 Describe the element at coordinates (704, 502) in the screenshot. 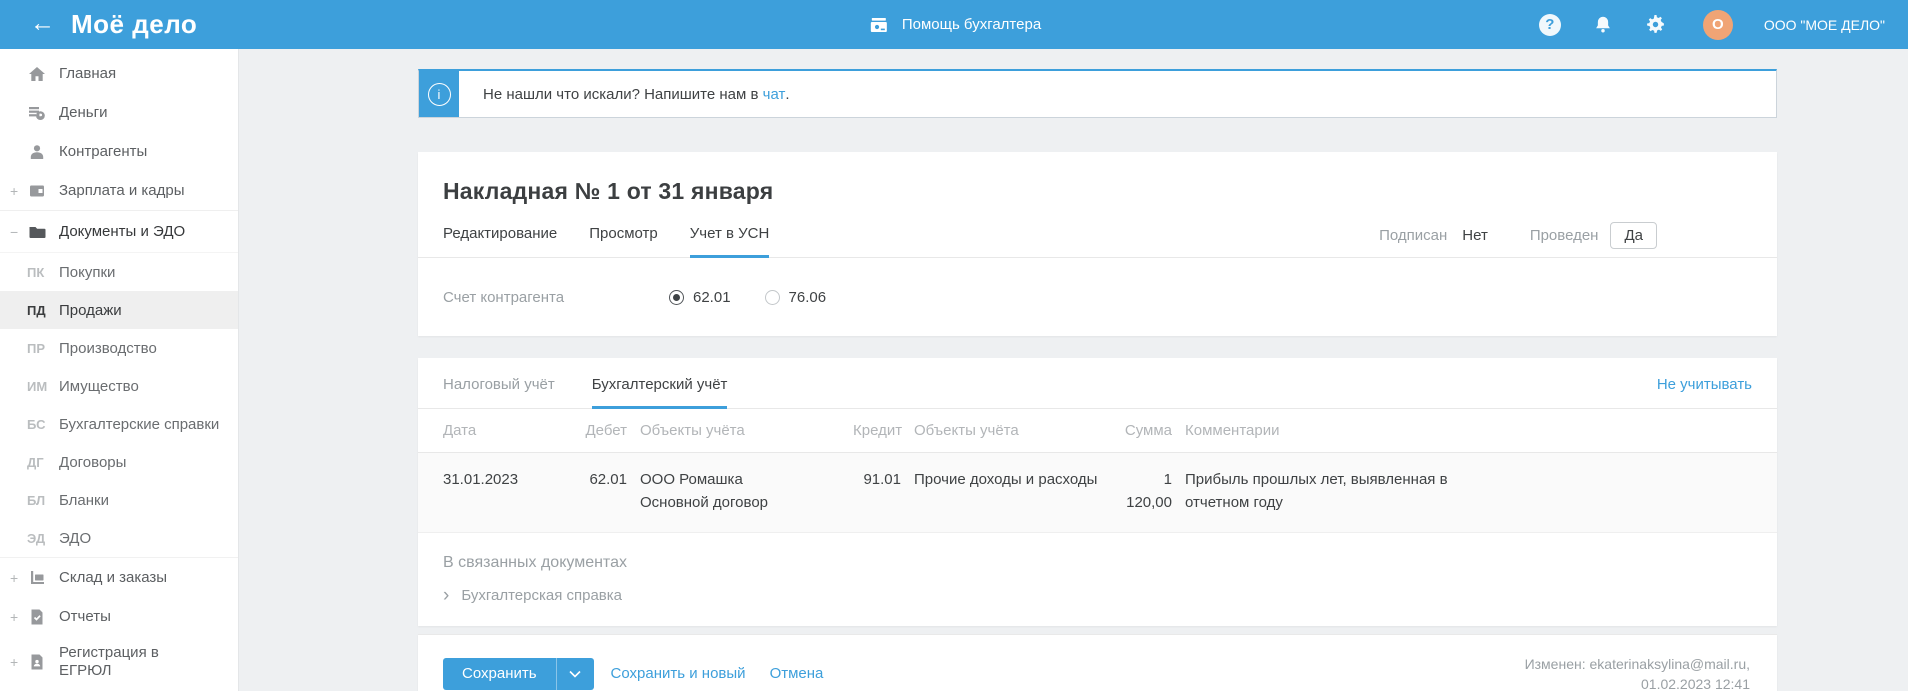

I see `debit-object-contract: Основной договор` at that location.